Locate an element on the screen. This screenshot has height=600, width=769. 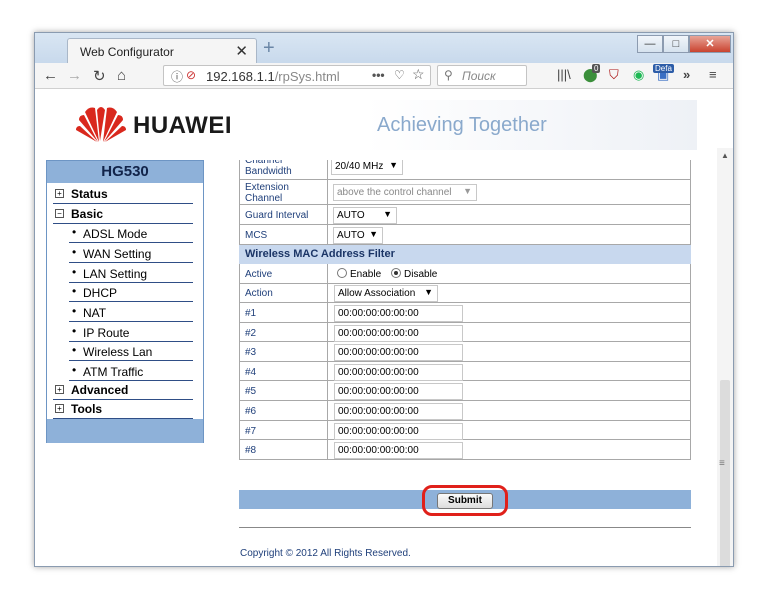
insecure-icon: ⊘ is located at coordinates (191, 75).